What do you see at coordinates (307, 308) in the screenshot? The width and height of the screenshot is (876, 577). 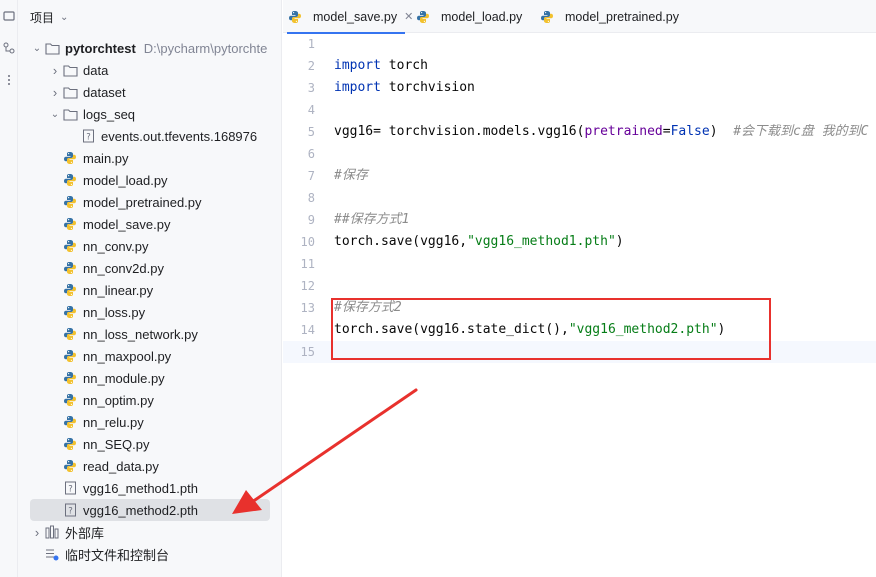 I see `line-number: 13` at bounding box center [307, 308].